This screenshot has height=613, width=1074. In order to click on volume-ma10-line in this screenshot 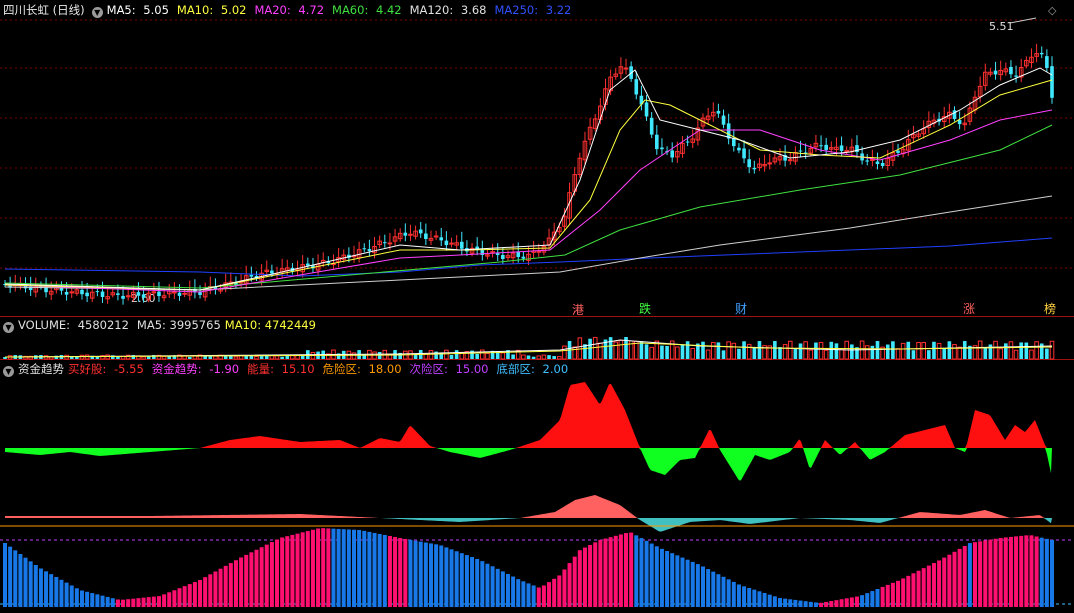, I will do `click(528, 350)`.